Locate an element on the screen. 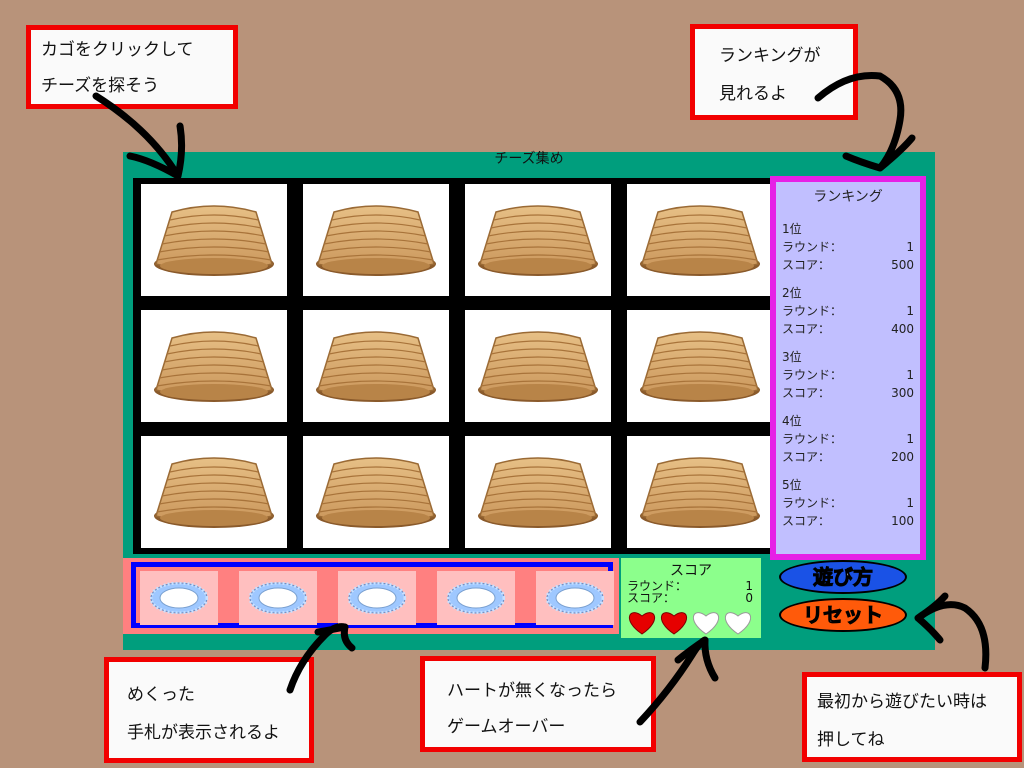  reset-hint-callout: 最初から遊びたい時は 押してね is located at coordinates (912, 717).